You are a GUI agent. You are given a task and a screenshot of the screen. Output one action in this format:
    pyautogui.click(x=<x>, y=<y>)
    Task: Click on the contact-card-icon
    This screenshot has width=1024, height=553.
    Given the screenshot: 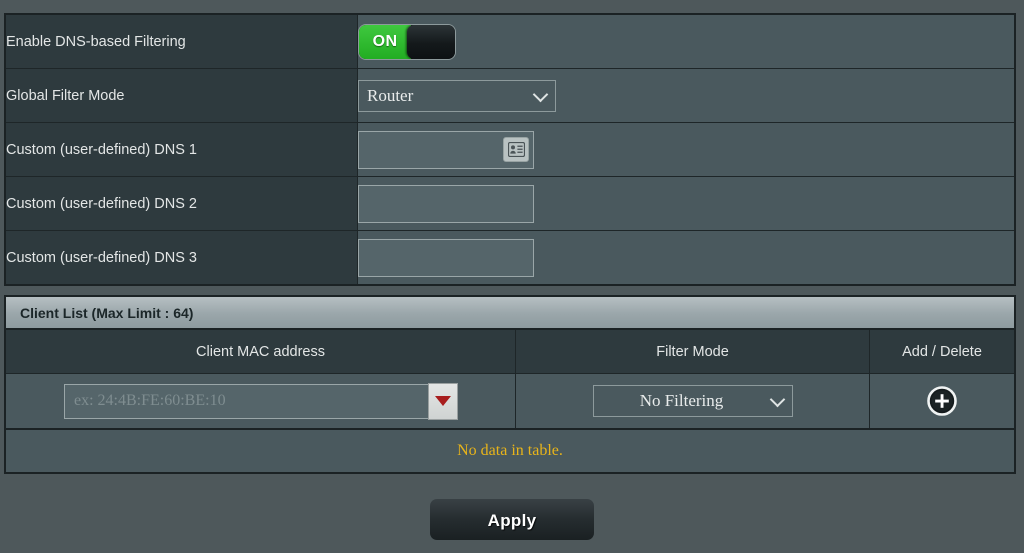 What is the action you would take?
    pyautogui.click(x=516, y=149)
    